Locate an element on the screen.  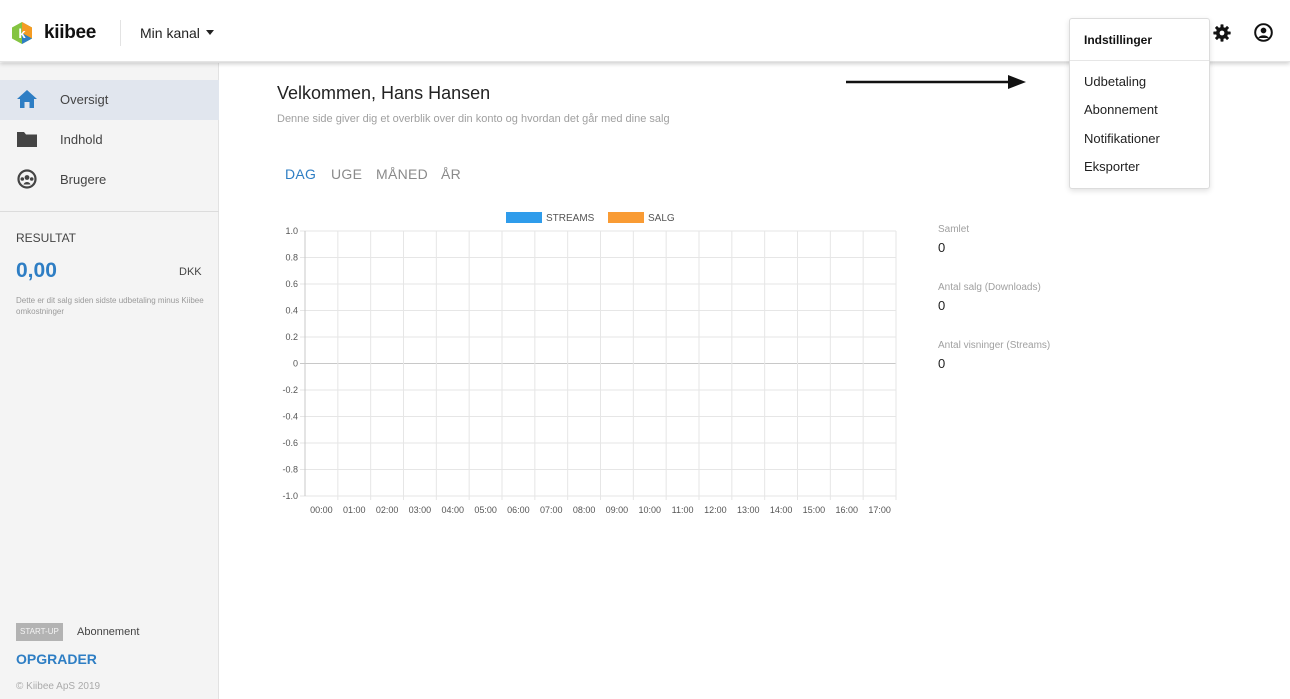
x-tick-label: 14:00 is located at coordinates (781, 510).